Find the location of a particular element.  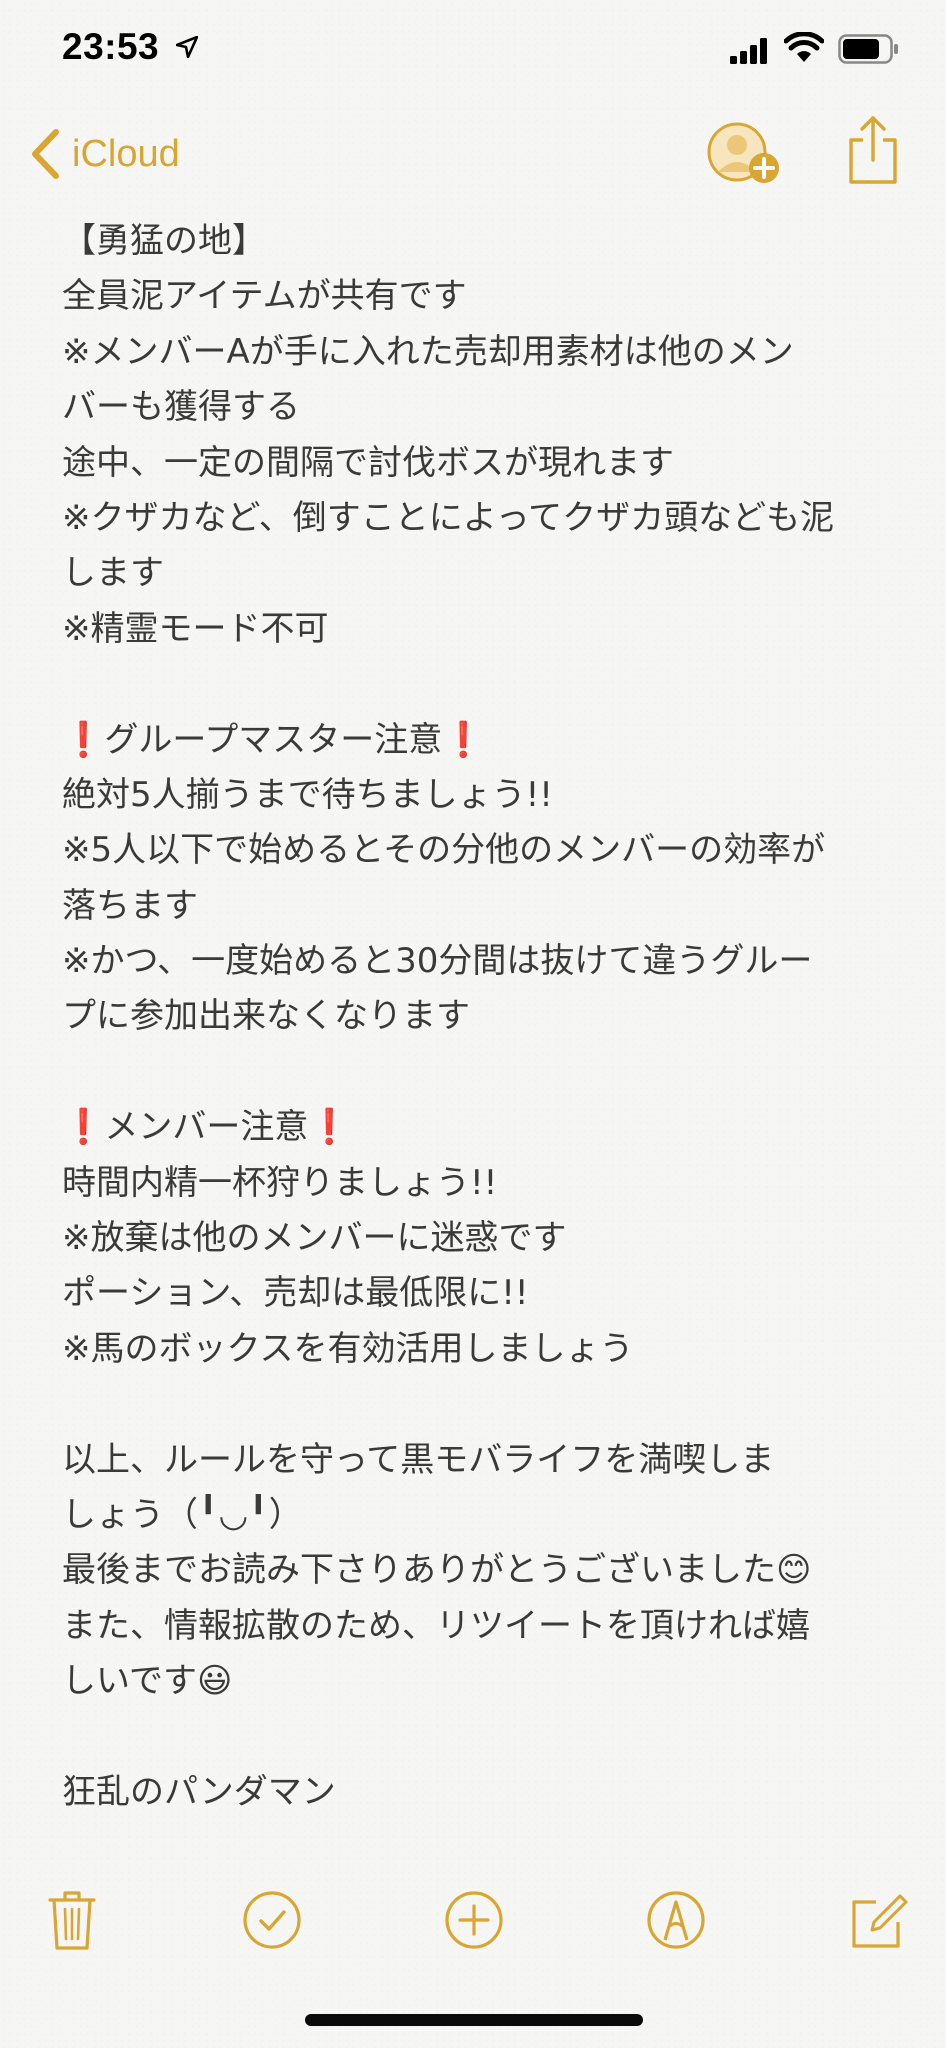

share-button is located at coordinates (873, 150).